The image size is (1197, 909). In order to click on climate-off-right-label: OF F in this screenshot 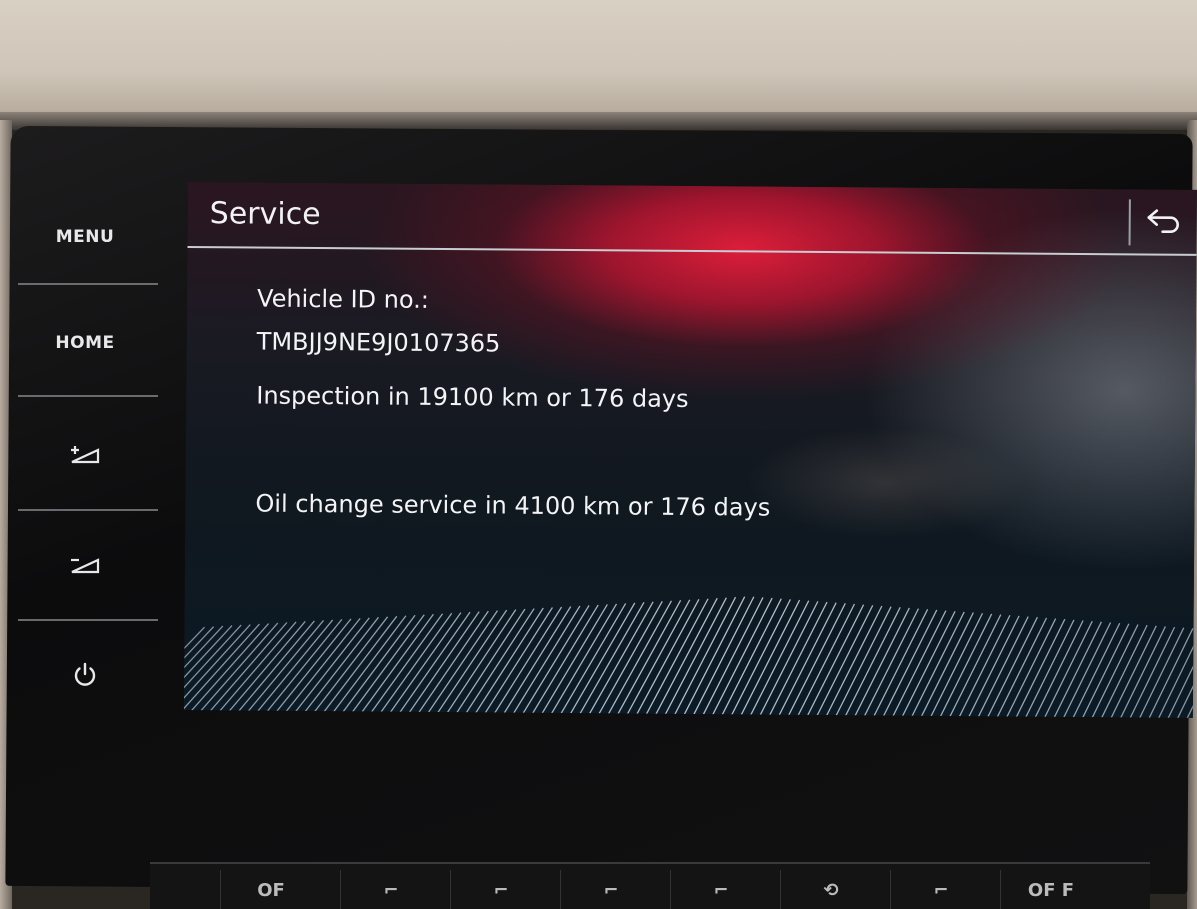, I will do `click(1051, 890)`.